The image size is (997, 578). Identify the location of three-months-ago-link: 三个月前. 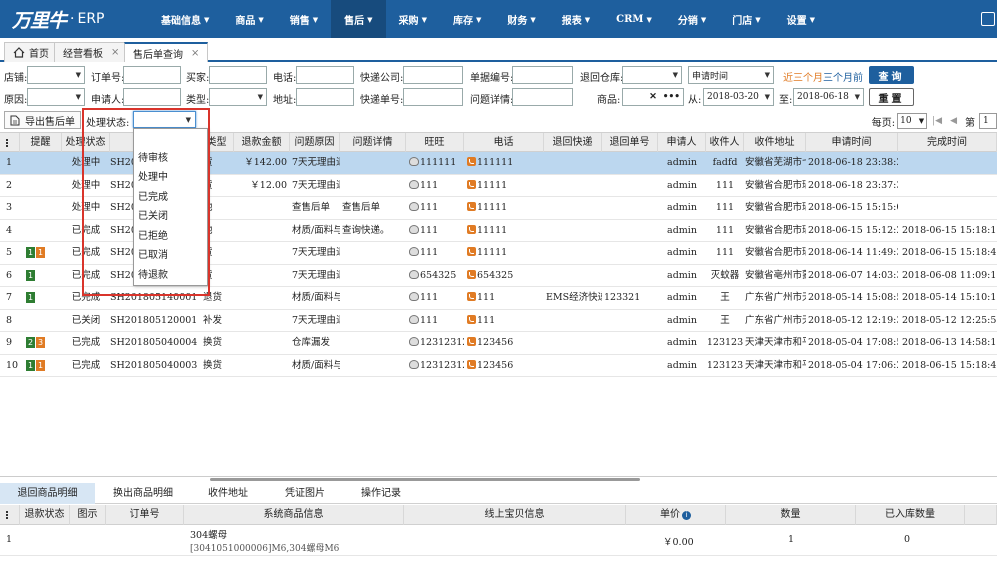
(843, 76).